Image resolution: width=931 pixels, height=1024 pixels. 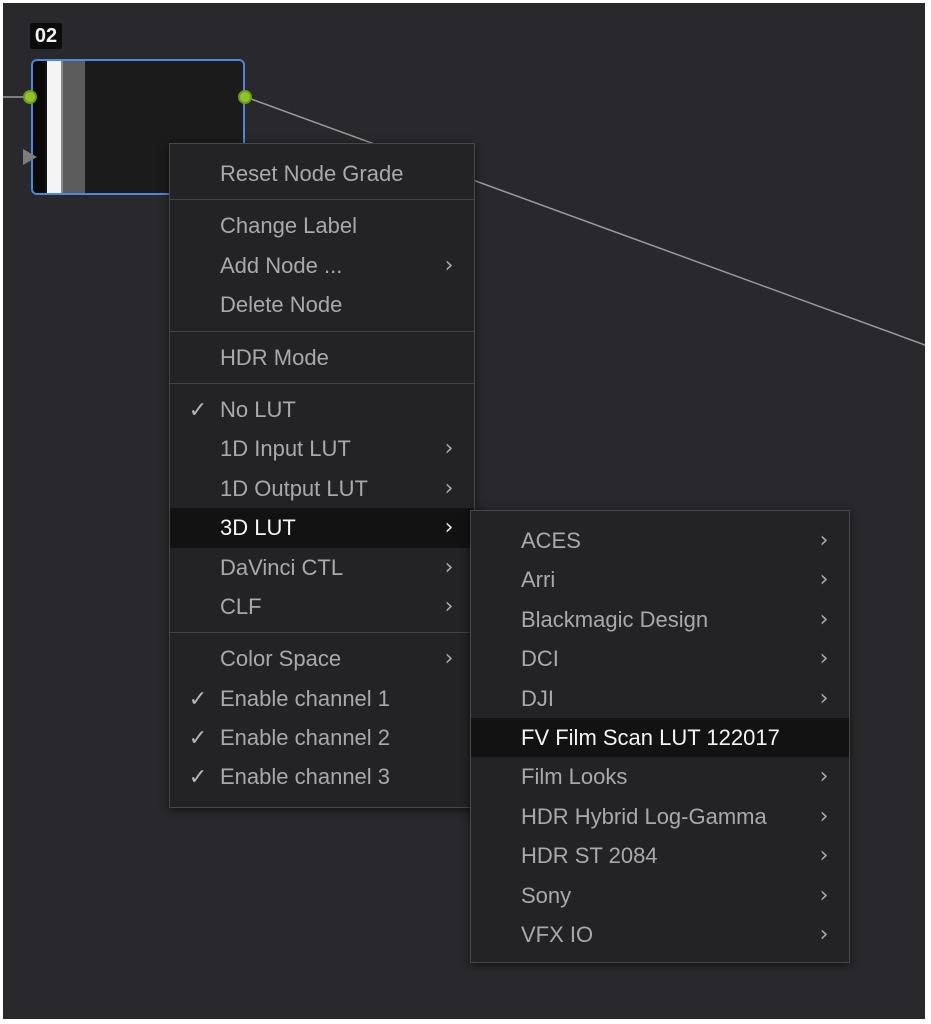 I want to click on lut-submenu-item-label: ACES, so click(x=551, y=540).